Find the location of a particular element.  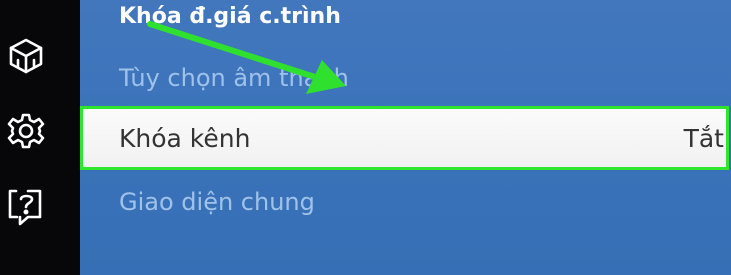

smart-hub-icon is located at coordinates (26, 56).